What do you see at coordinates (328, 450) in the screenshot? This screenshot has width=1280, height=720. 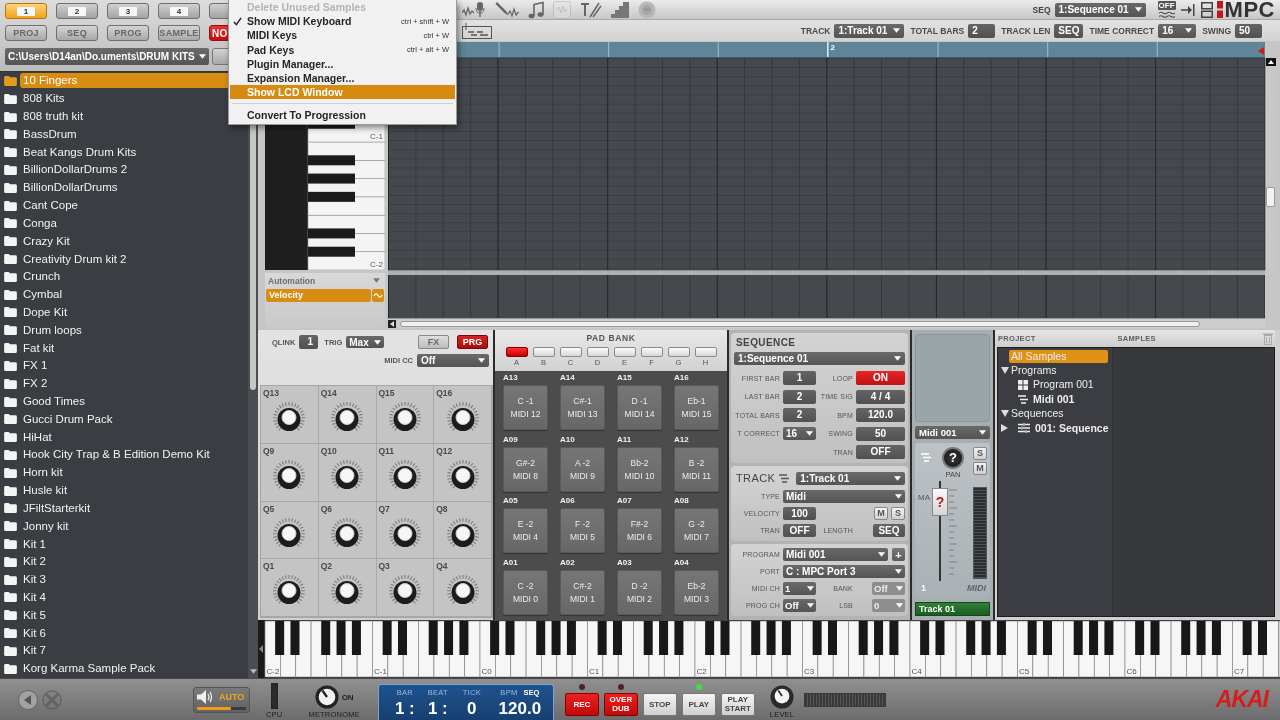 I see `knob-label: Q10` at bounding box center [328, 450].